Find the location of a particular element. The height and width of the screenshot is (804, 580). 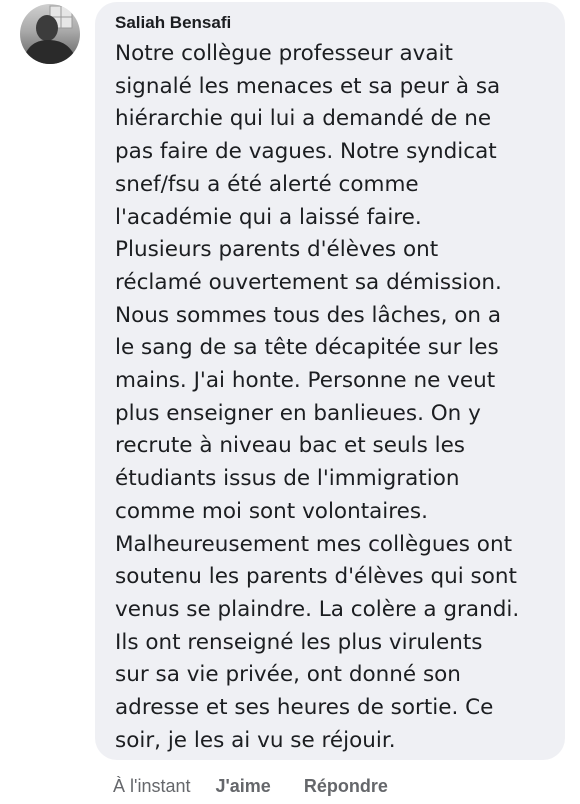

comment-author: Saliah Bensafi is located at coordinates (331, 23).